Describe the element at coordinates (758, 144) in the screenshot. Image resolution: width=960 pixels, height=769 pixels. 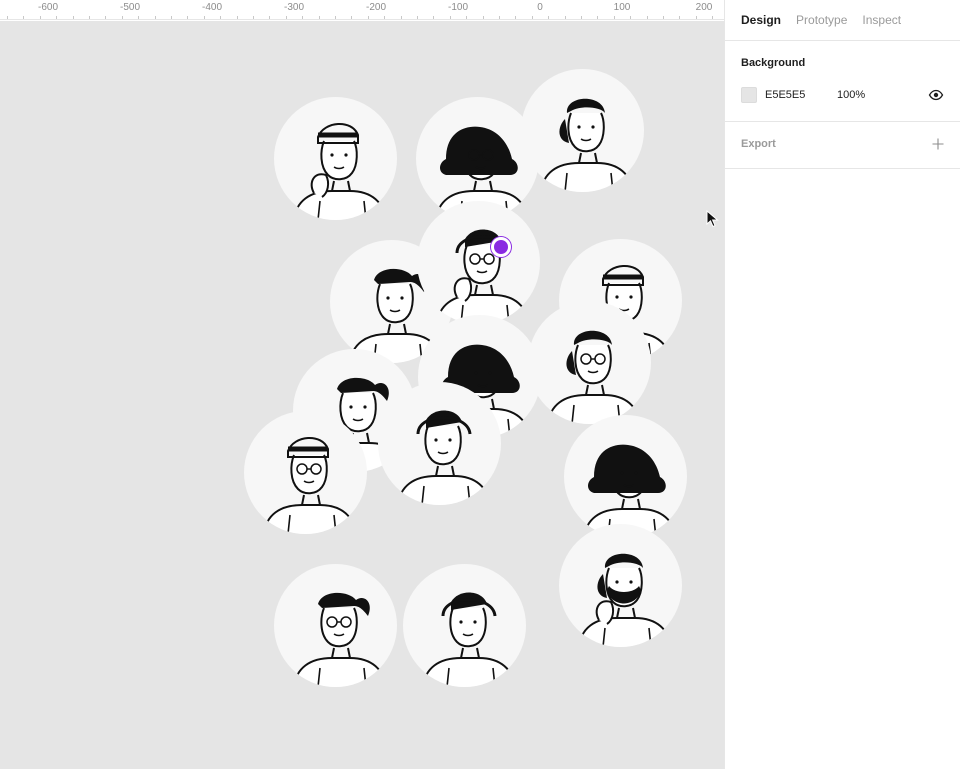
I see `export-section-title: Export` at that location.